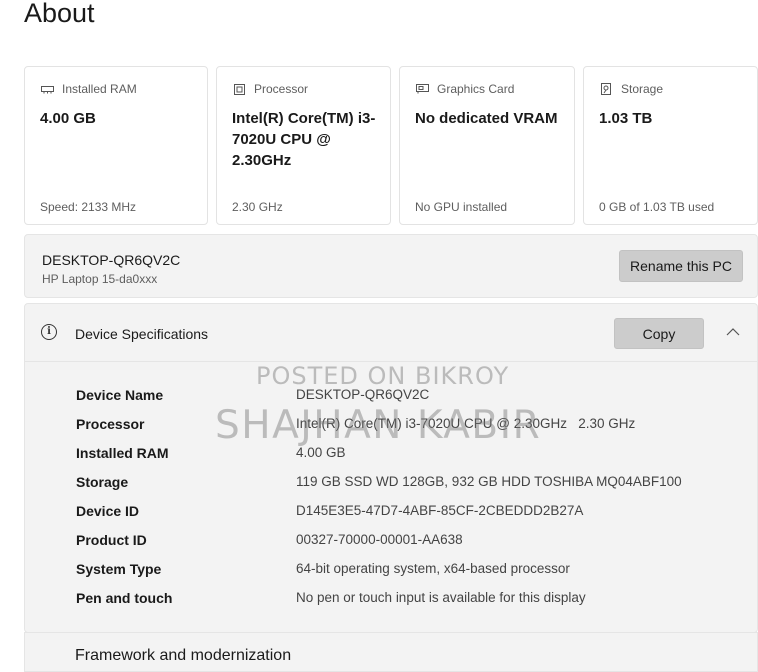 The height and width of the screenshot is (672, 758). What do you see at coordinates (47, 89) in the screenshot?
I see `ram-icon` at bounding box center [47, 89].